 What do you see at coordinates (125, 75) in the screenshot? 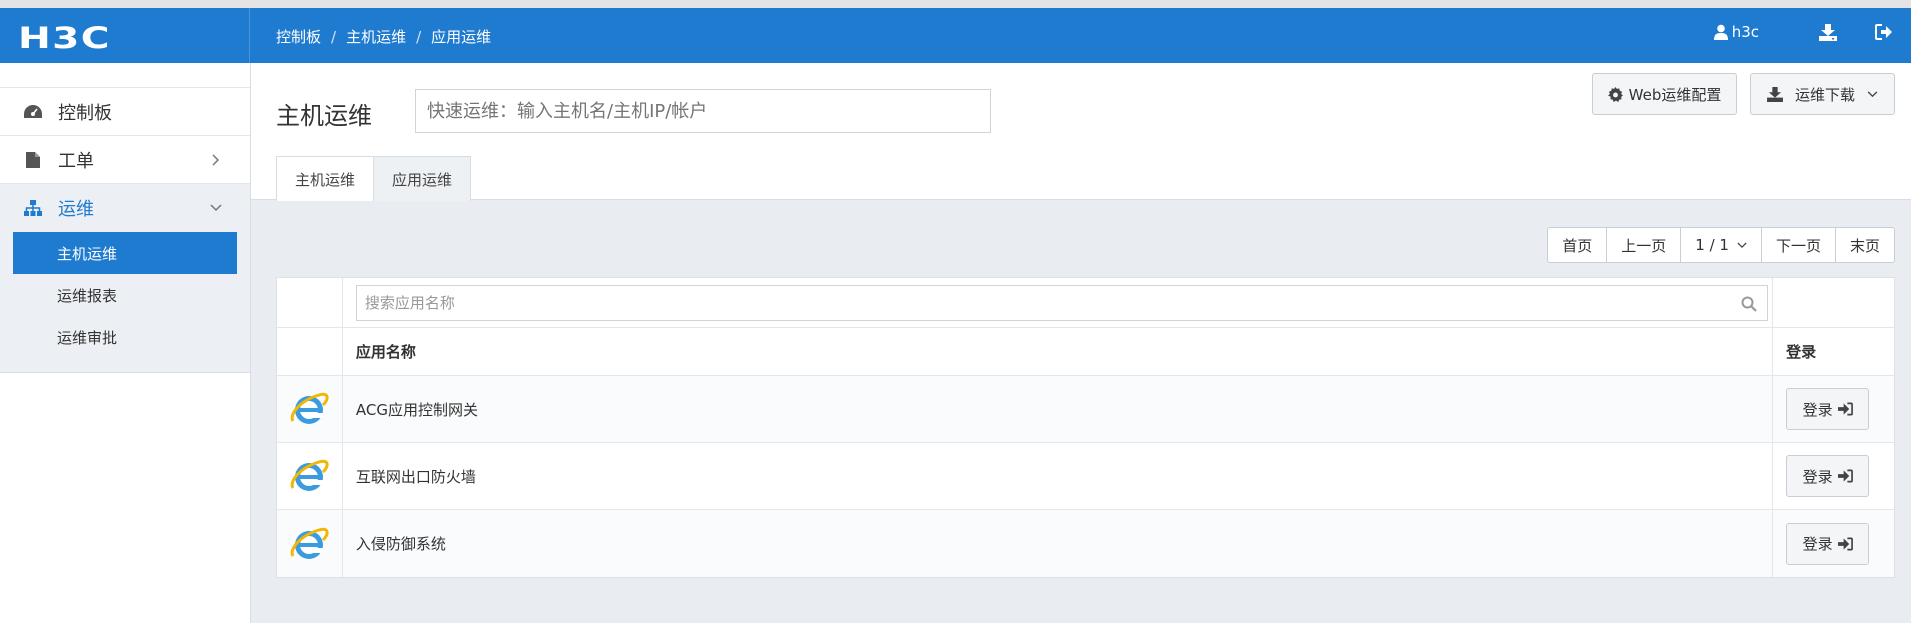
I see `sidebar-spacer` at bounding box center [125, 75].